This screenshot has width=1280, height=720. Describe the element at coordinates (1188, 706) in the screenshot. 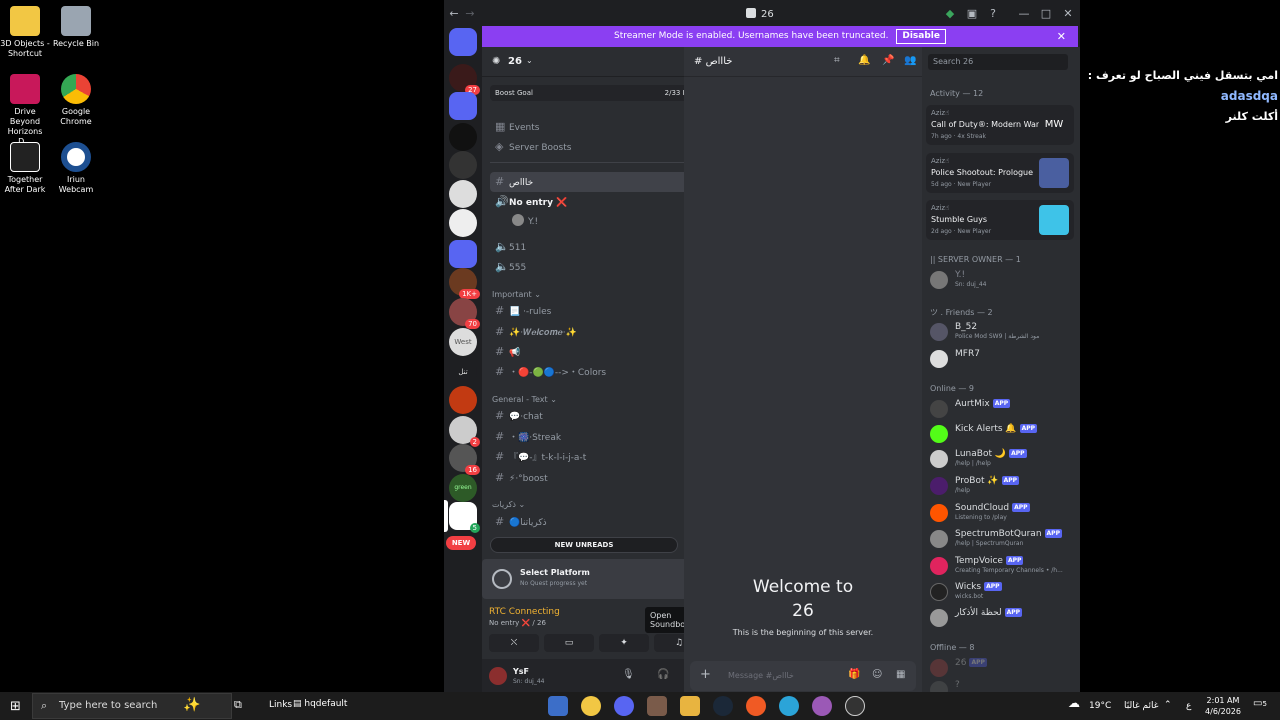

I see `language-indicator: ع` at that location.